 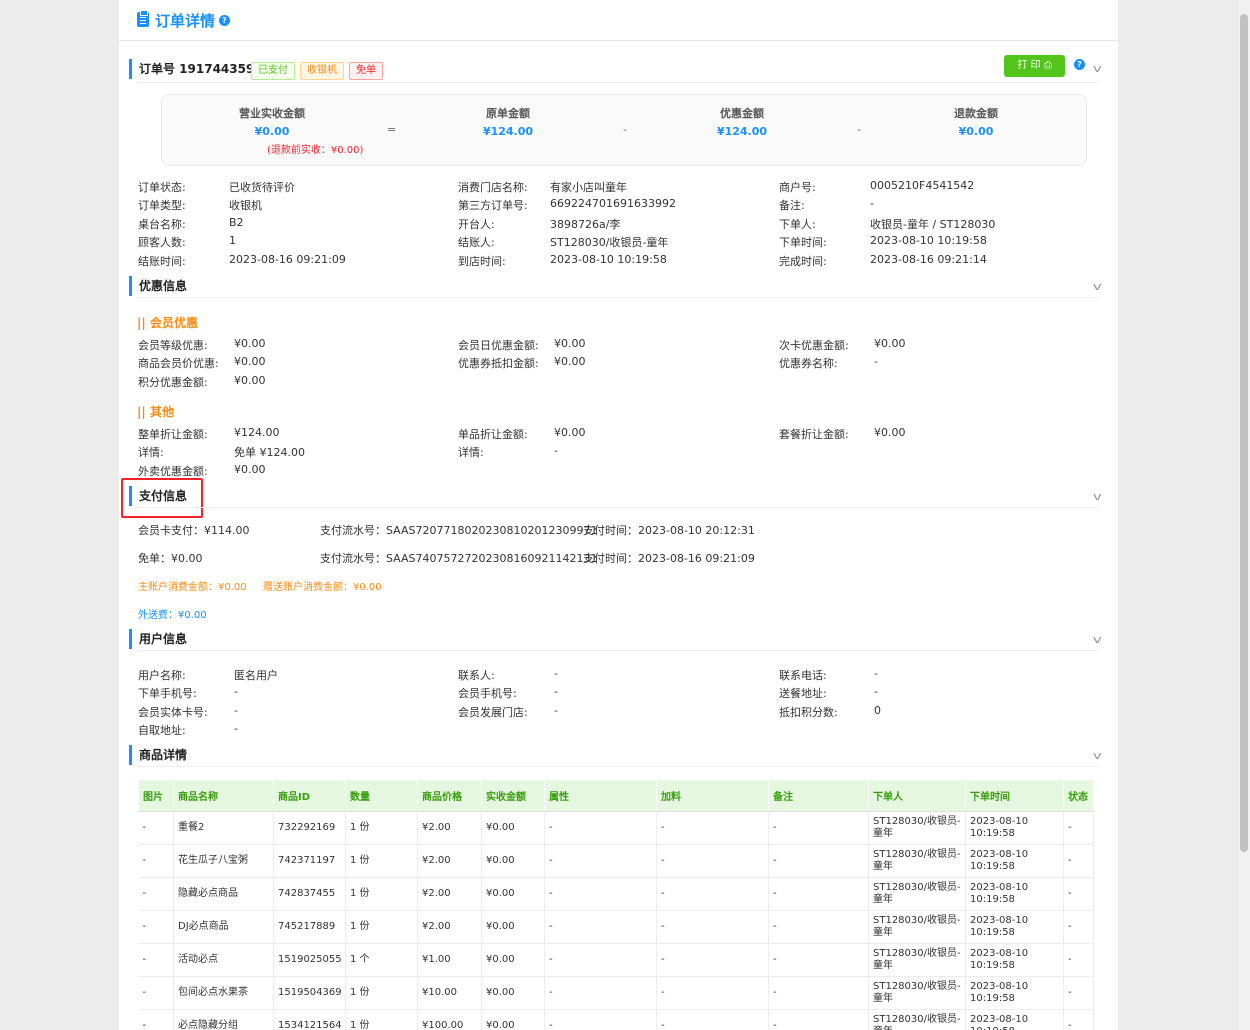 What do you see at coordinates (309, 1019) in the screenshot?
I see `table-cell: 1534121564` at bounding box center [309, 1019].